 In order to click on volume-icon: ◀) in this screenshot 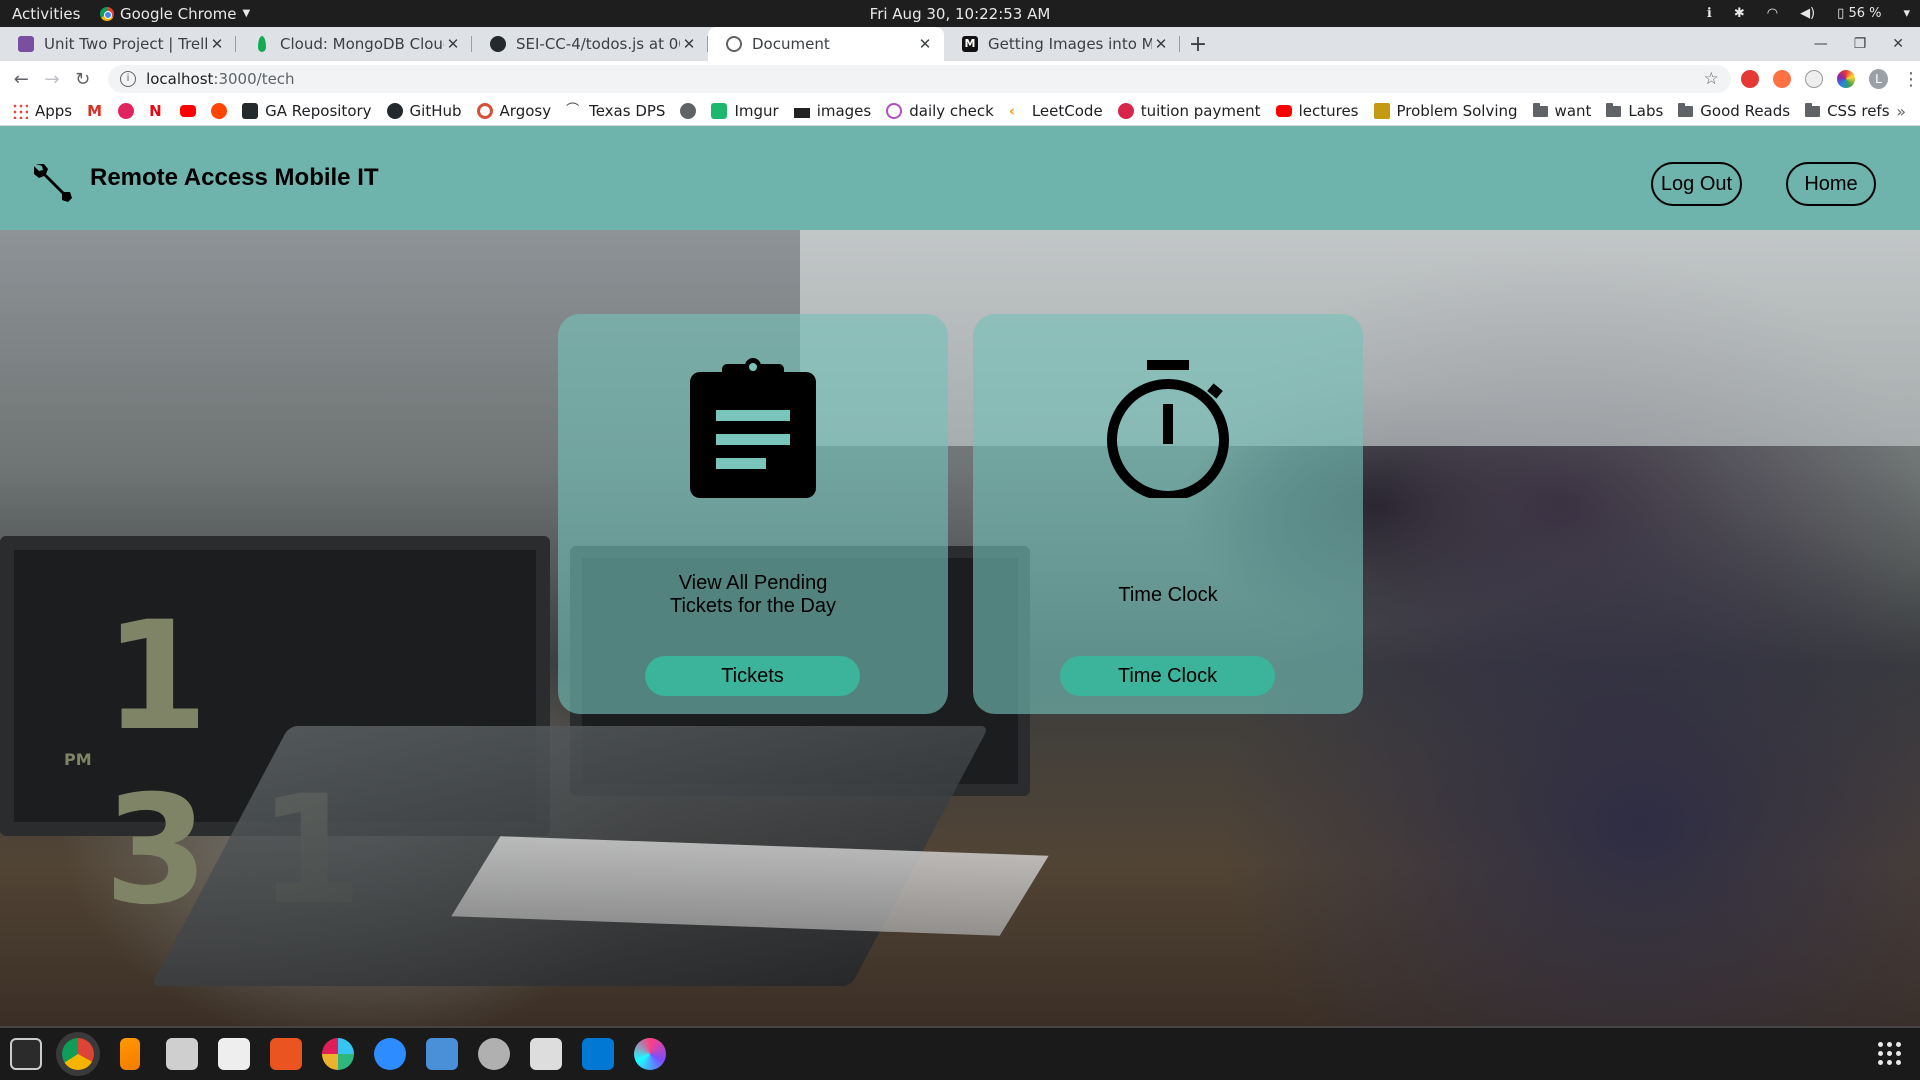, I will do `click(1807, 13)`.